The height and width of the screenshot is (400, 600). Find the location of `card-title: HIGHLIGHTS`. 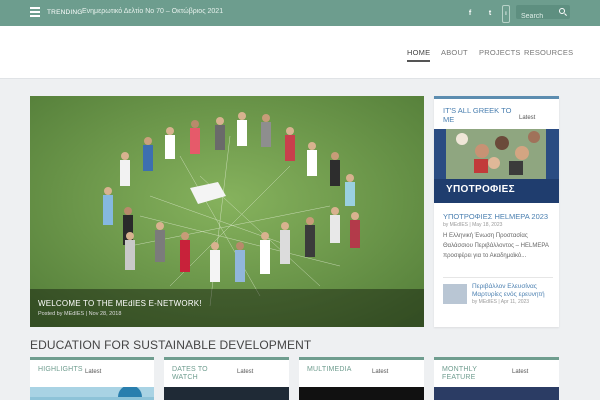

card-title: HIGHLIGHTS is located at coordinates (60, 370).